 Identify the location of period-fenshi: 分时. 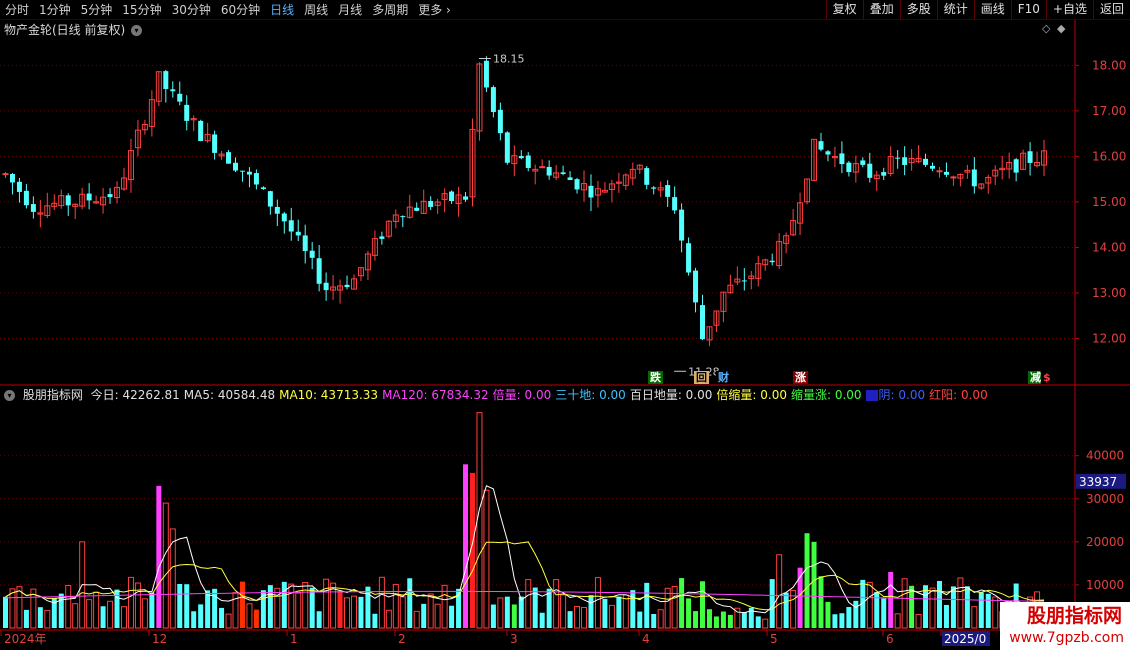
(17, 9).